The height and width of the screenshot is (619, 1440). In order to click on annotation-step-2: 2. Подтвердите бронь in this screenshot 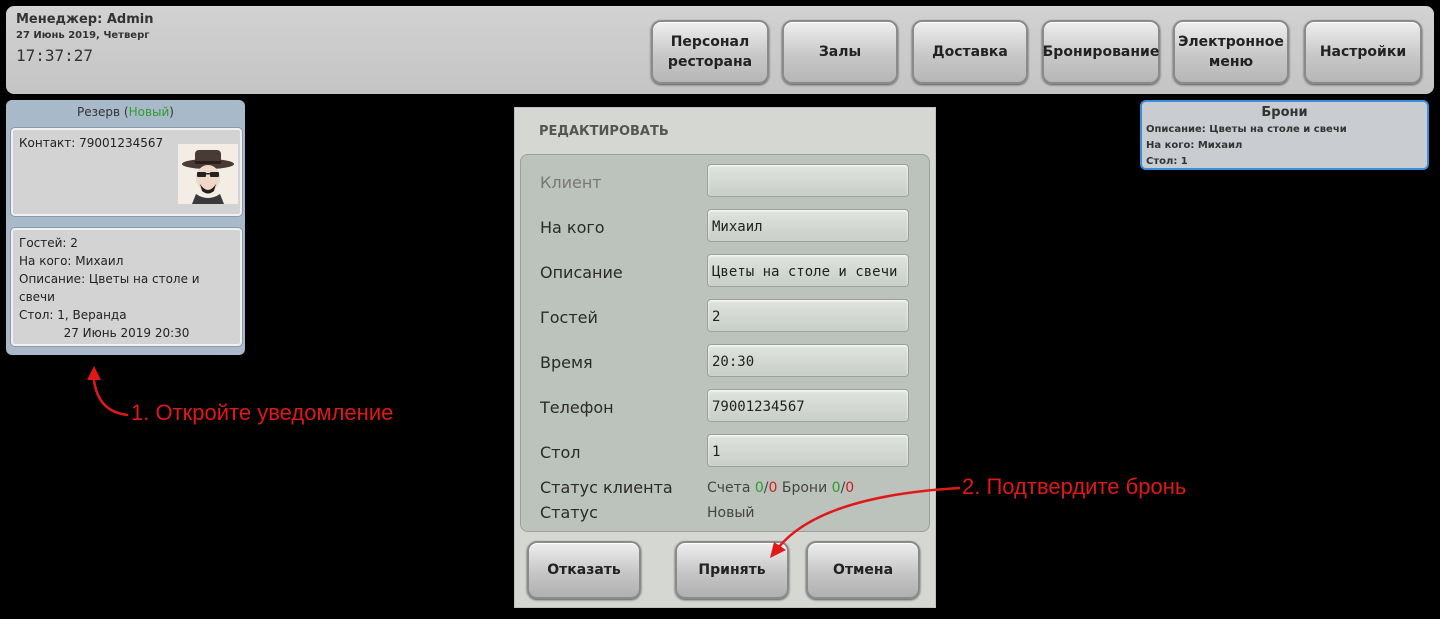, I will do `click(1074, 486)`.